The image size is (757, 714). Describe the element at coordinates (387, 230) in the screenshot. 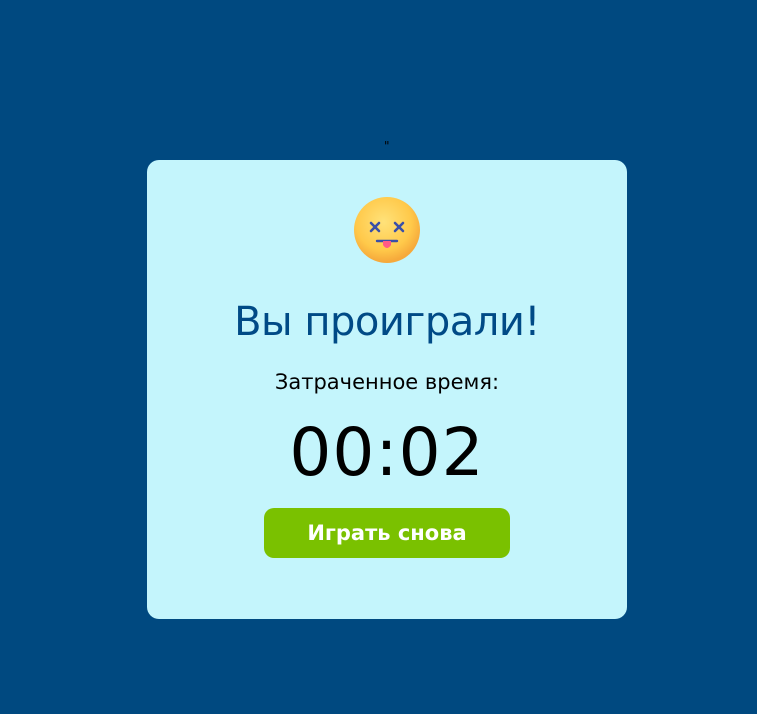

I see `dizzy-face-icon` at that location.